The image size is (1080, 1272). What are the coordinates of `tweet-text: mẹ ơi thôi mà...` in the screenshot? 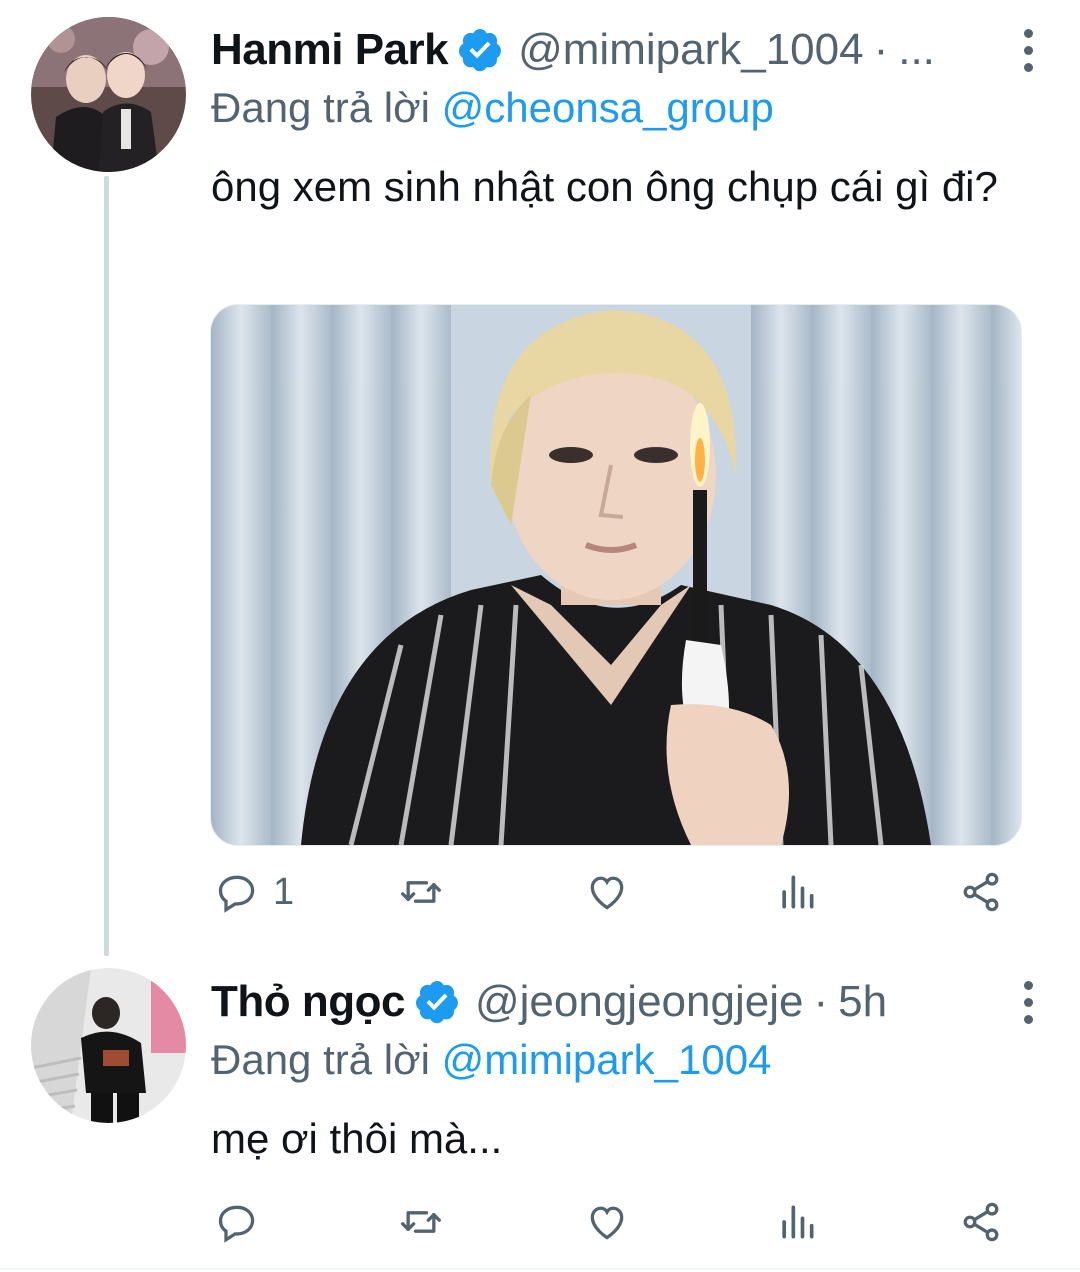 It's located at (357, 1138).